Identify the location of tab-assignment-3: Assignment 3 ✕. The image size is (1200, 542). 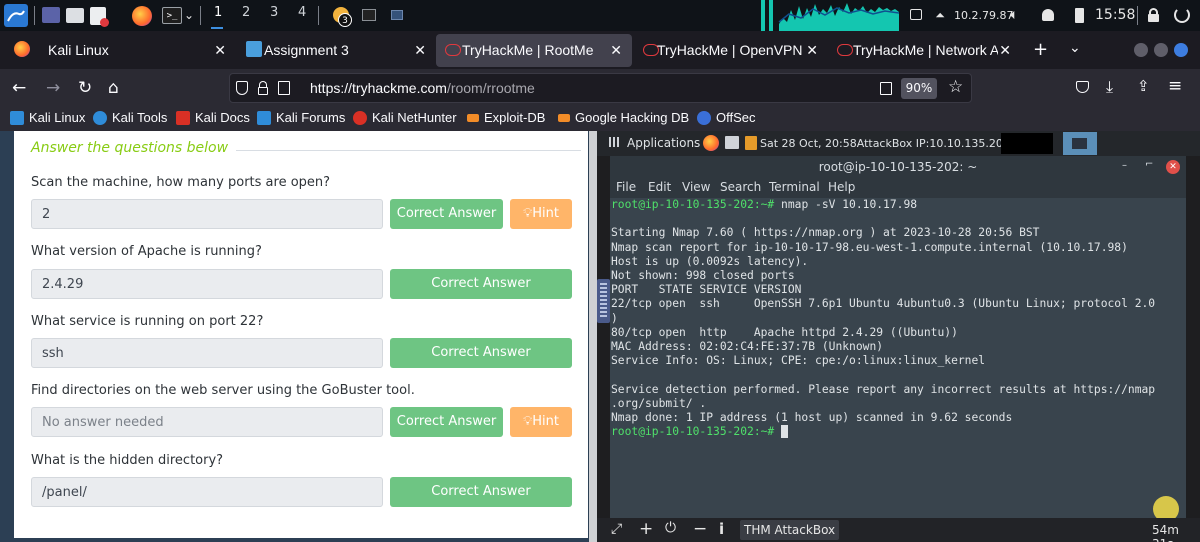
(336, 50).